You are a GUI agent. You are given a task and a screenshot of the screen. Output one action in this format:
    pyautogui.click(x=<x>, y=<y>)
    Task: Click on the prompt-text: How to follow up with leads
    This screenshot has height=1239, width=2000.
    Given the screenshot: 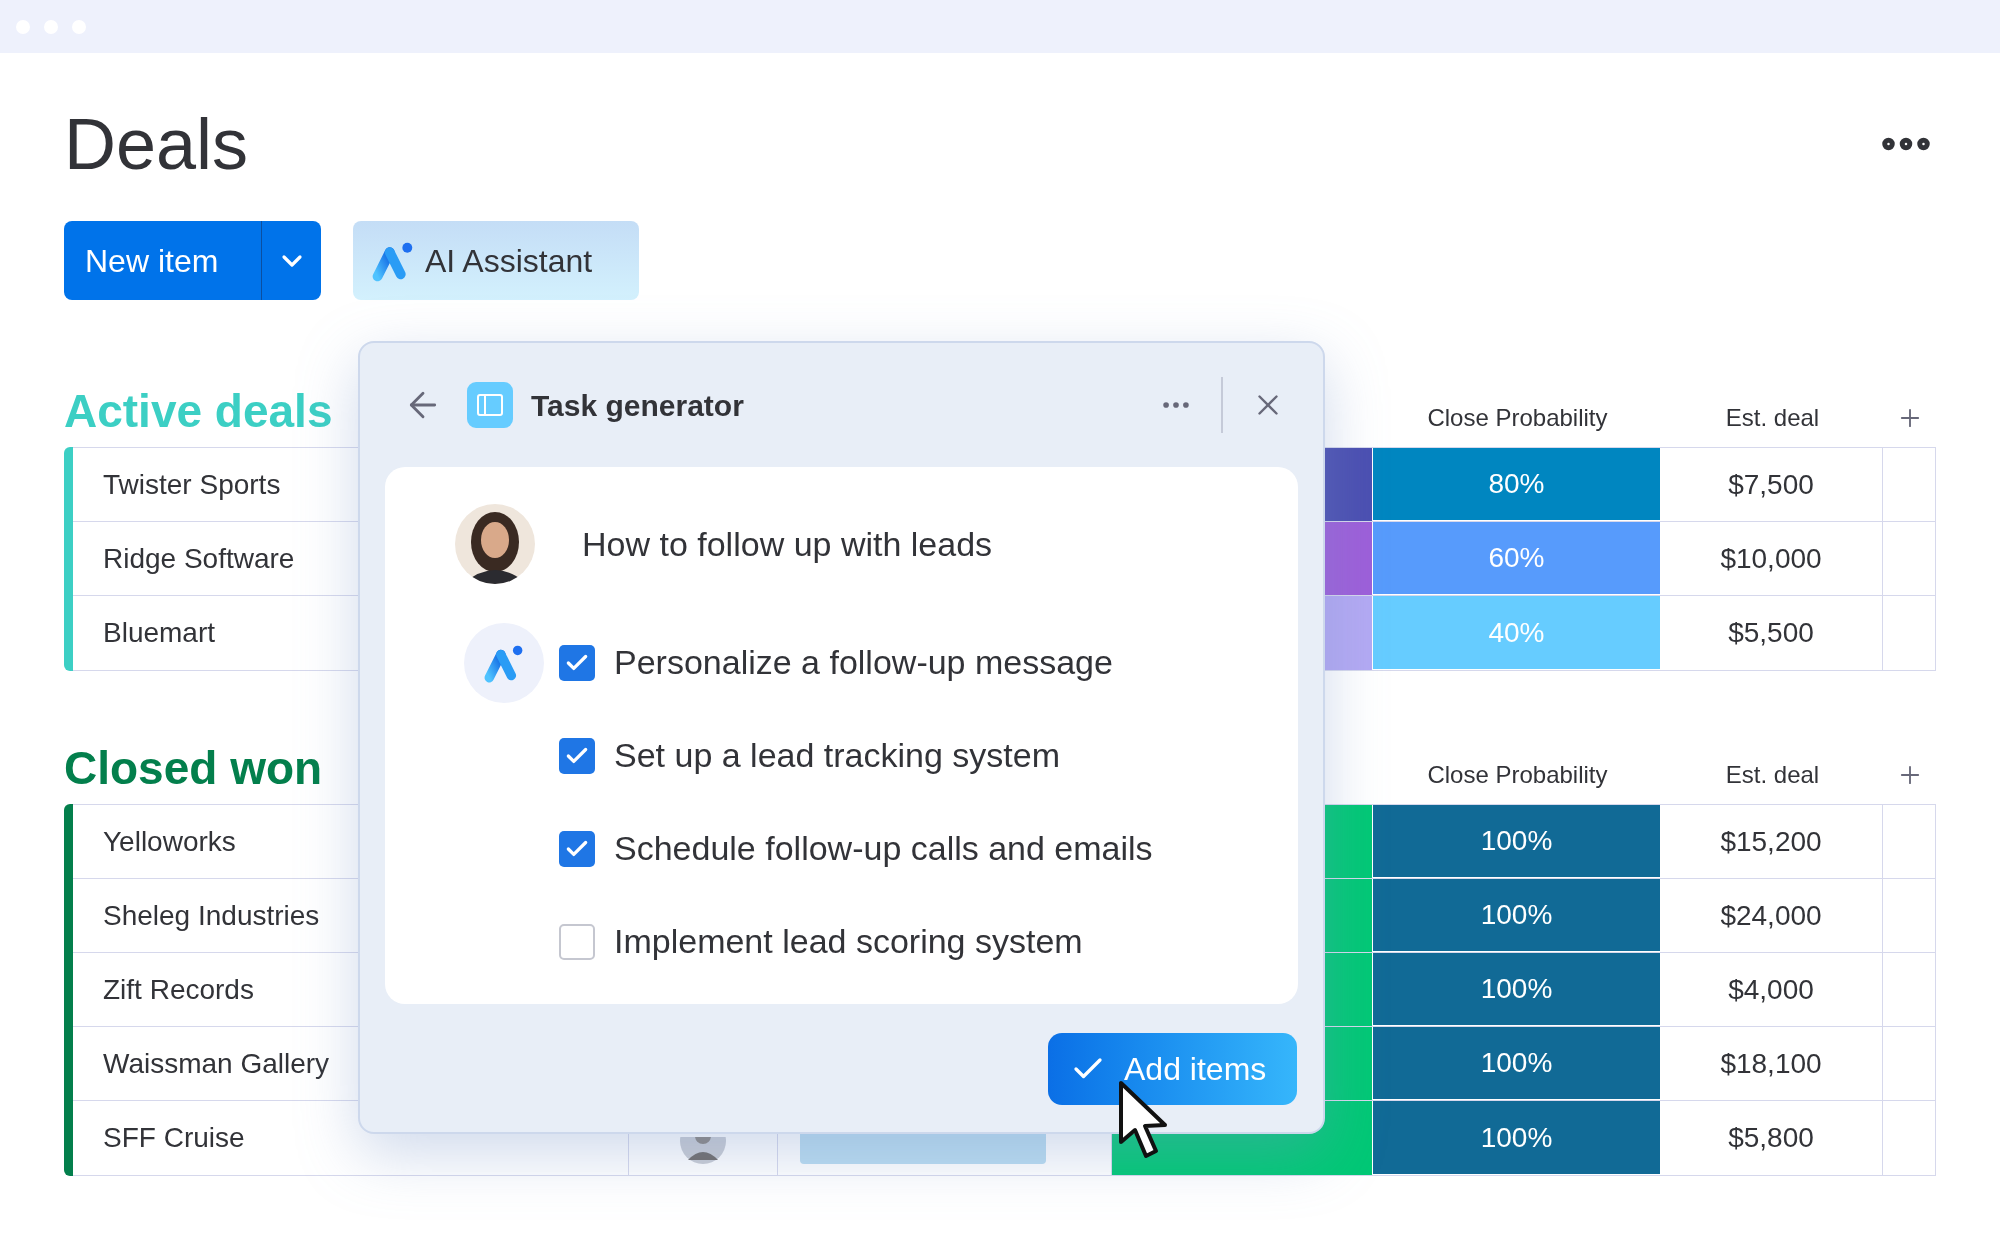 What is the action you would take?
    pyautogui.click(x=787, y=544)
    